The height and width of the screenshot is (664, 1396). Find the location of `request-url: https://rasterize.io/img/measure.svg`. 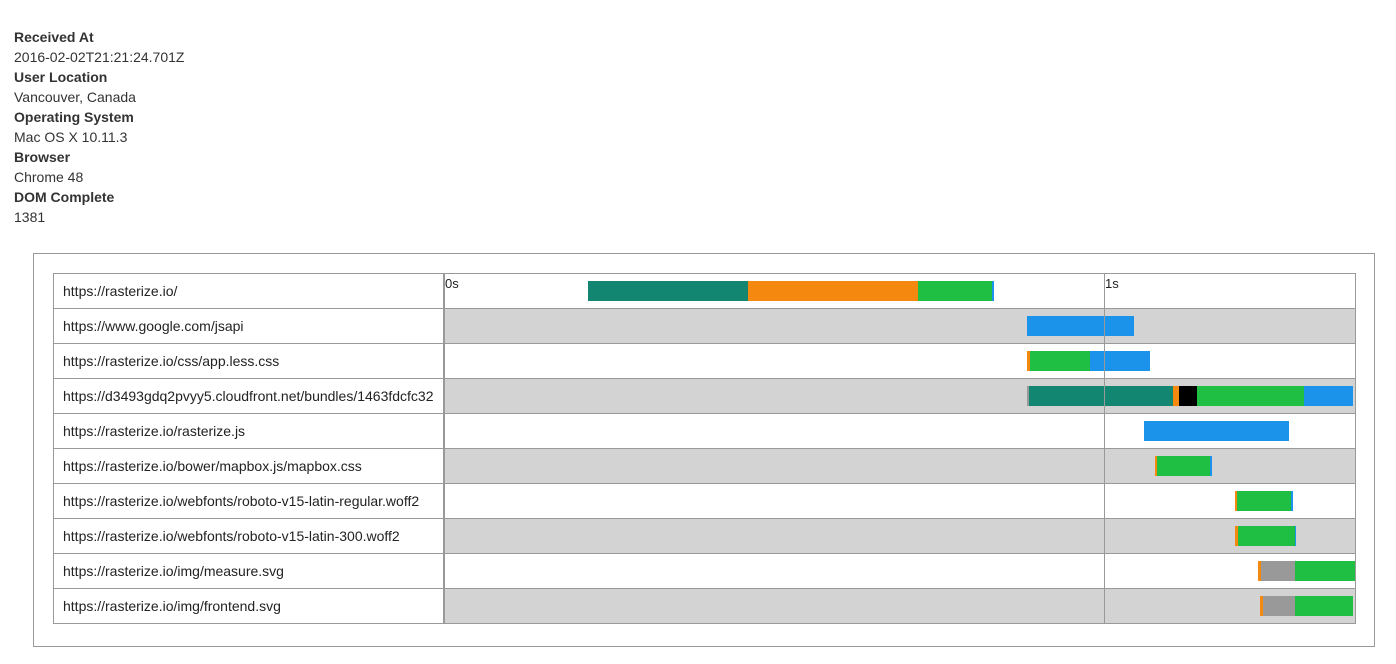

request-url: https://rasterize.io/img/measure.svg is located at coordinates (249, 571).